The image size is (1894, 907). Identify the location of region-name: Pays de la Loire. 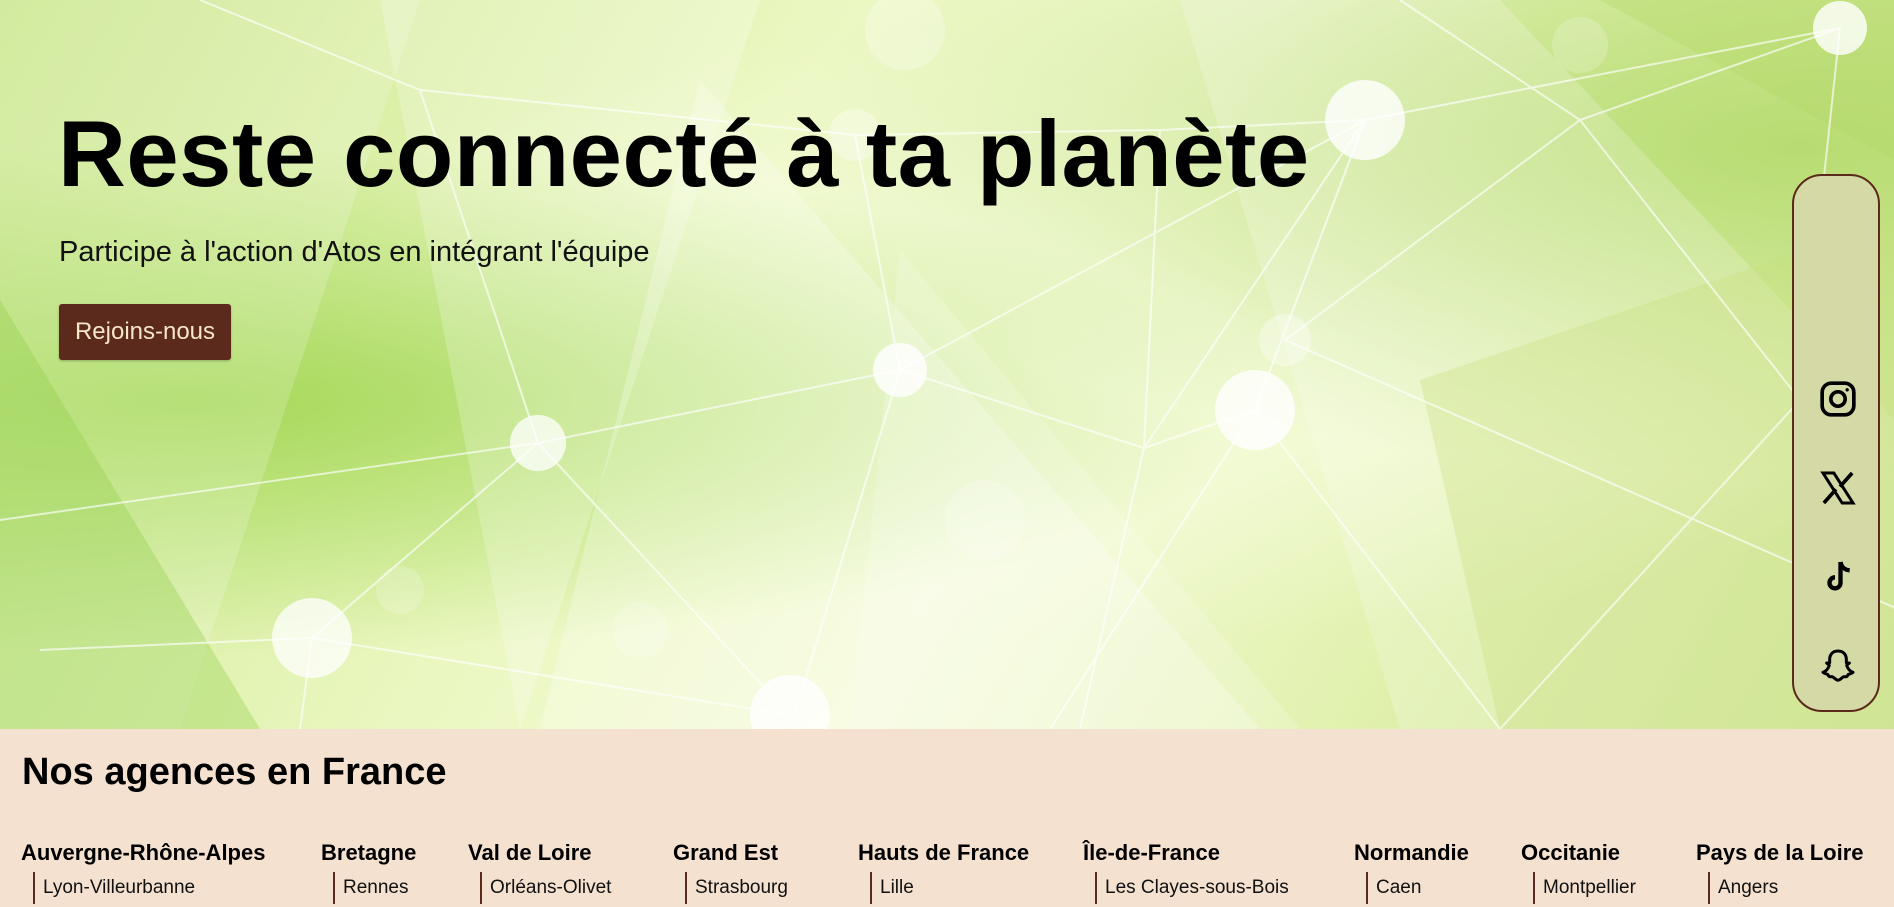
(1780, 852).